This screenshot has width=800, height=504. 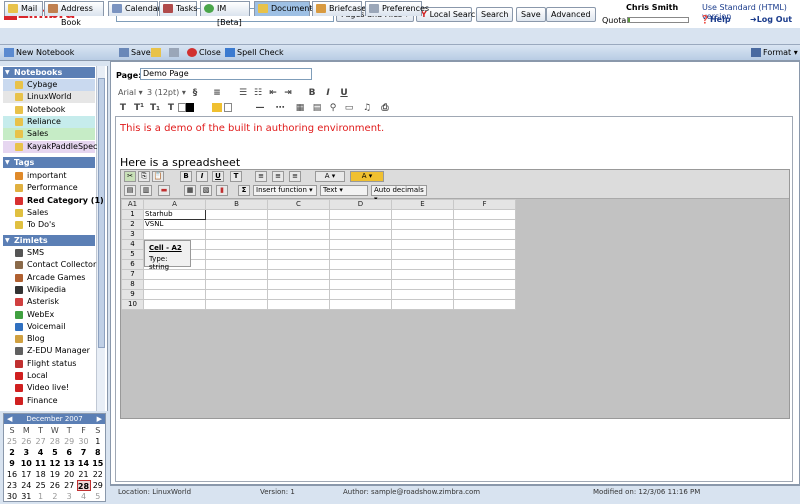 I want to click on next-month-icon: ▶, so click(x=99, y=419).